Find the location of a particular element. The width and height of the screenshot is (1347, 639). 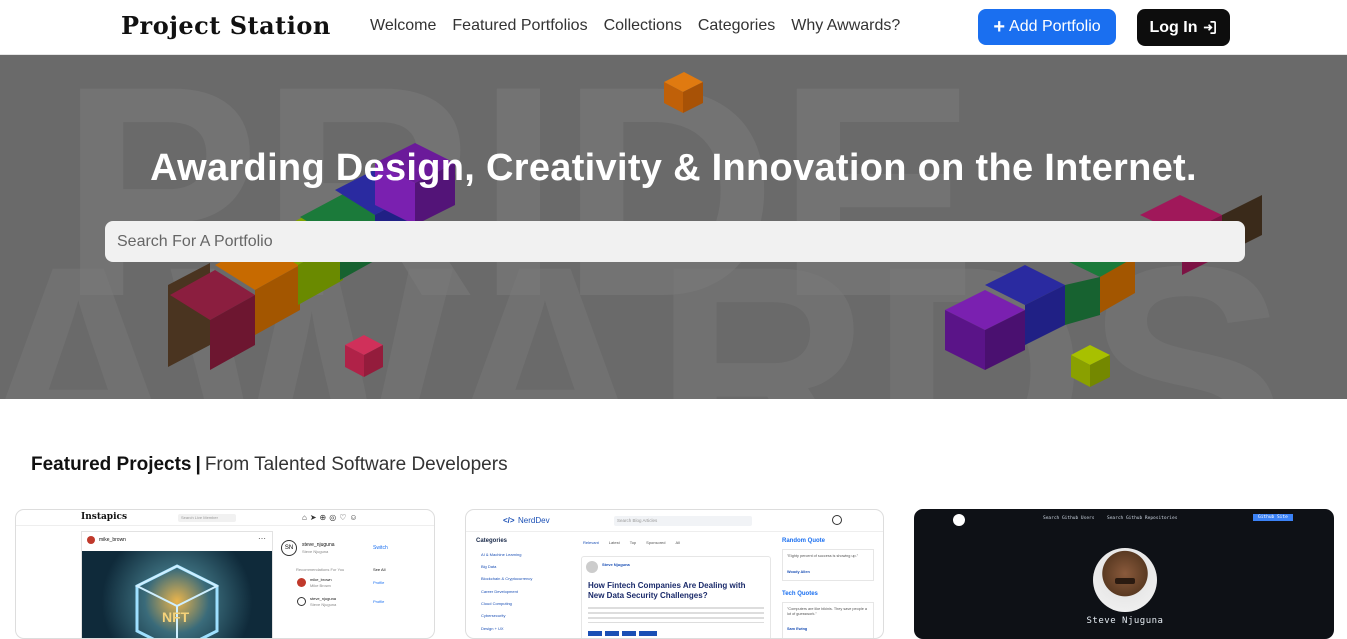

post-image: NFT is located at coordinates (177, 594).